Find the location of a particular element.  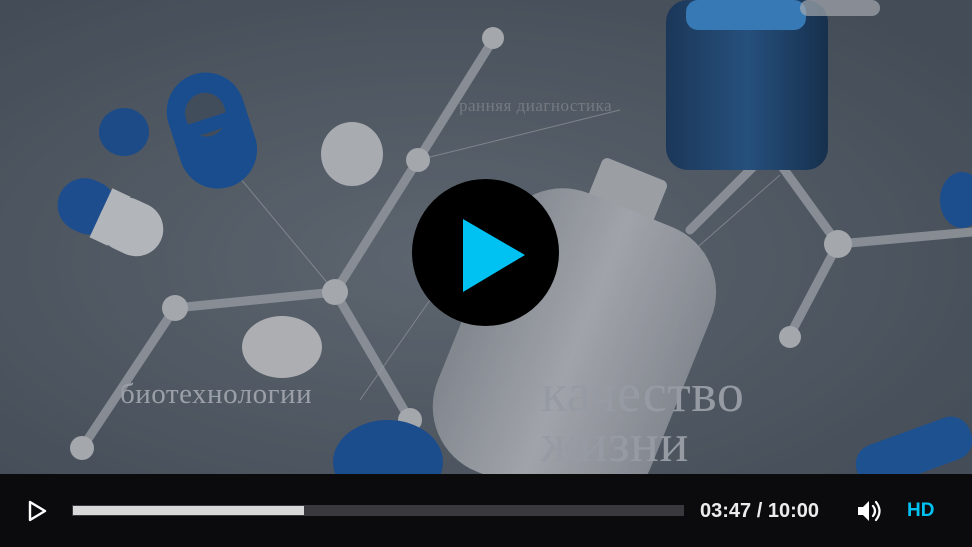

duration: 10:00 is located at coordinates (793, 511).